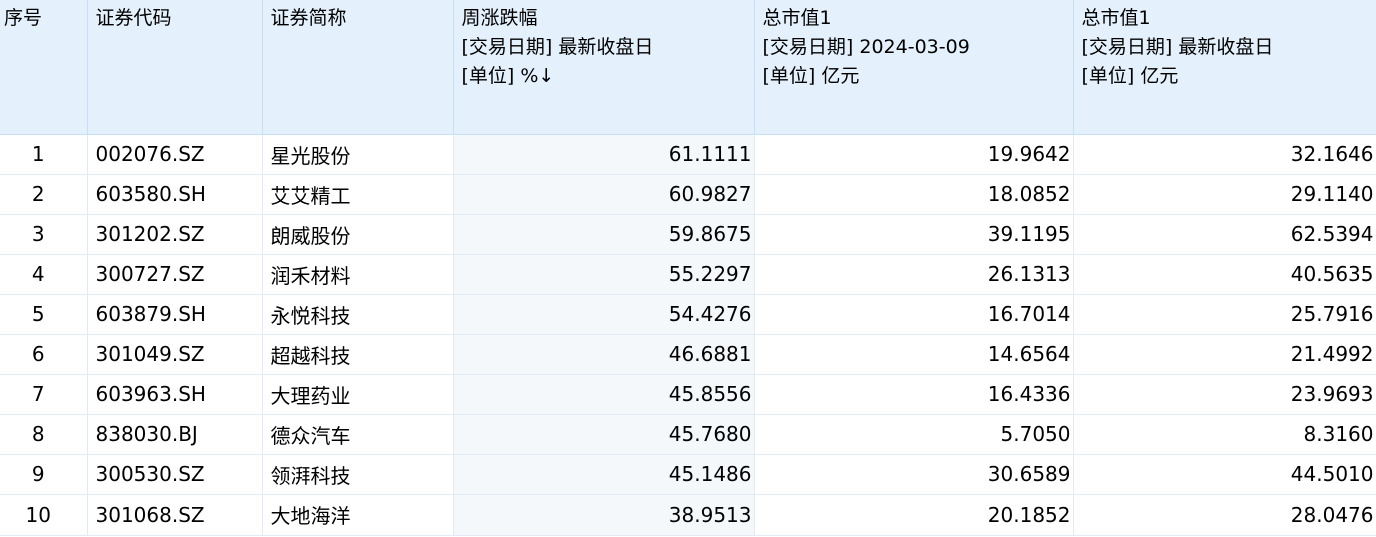 This screenshot has width=1376, height=537. I want to click on security-name: 大理药业, so click(358, 394).